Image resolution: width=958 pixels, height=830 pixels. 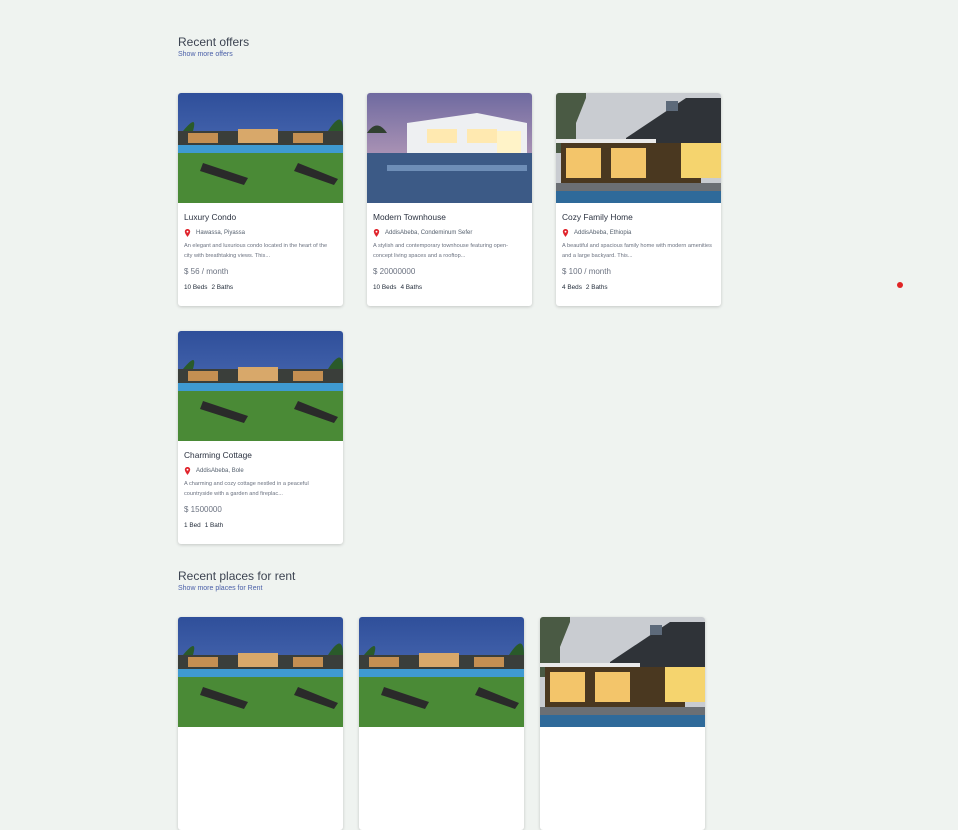 What do you see at coordinates (214, 42) in the screenshot?
I see `section-title-offers: Recent offers` at bounding box center [214, 42].